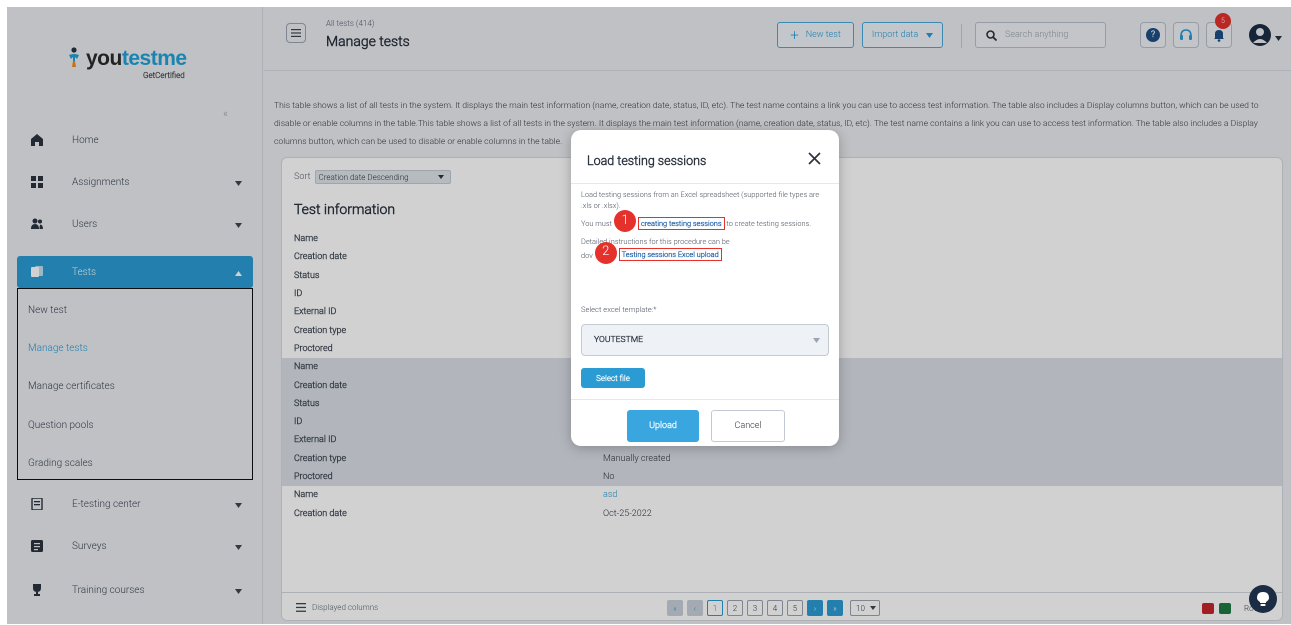 The height and width of the screenshot is (625, 1291). Describe the element at coordinates (705, 399) in the screenshot. I see `dialog-footer-divider` at that location.